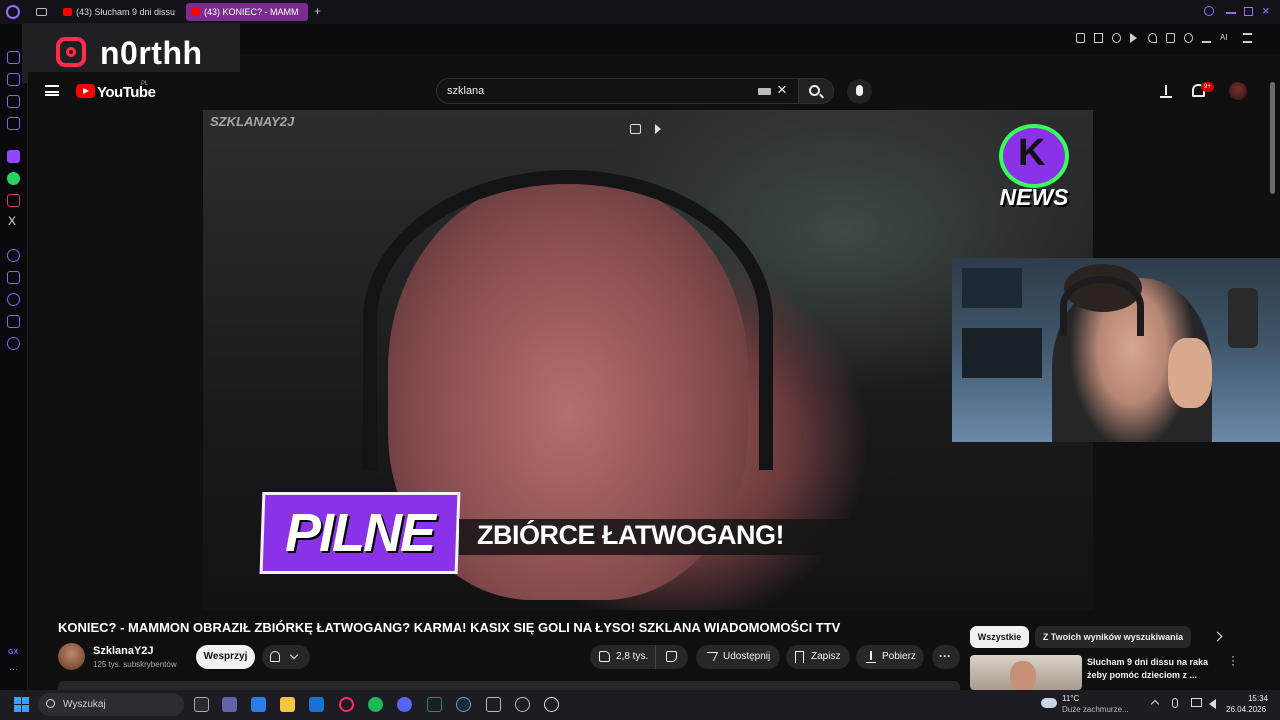  What do you see at coordinates (818, 657) in the screenshot?
I see `save-button: Zapisz` at bounding box center [818, 657].